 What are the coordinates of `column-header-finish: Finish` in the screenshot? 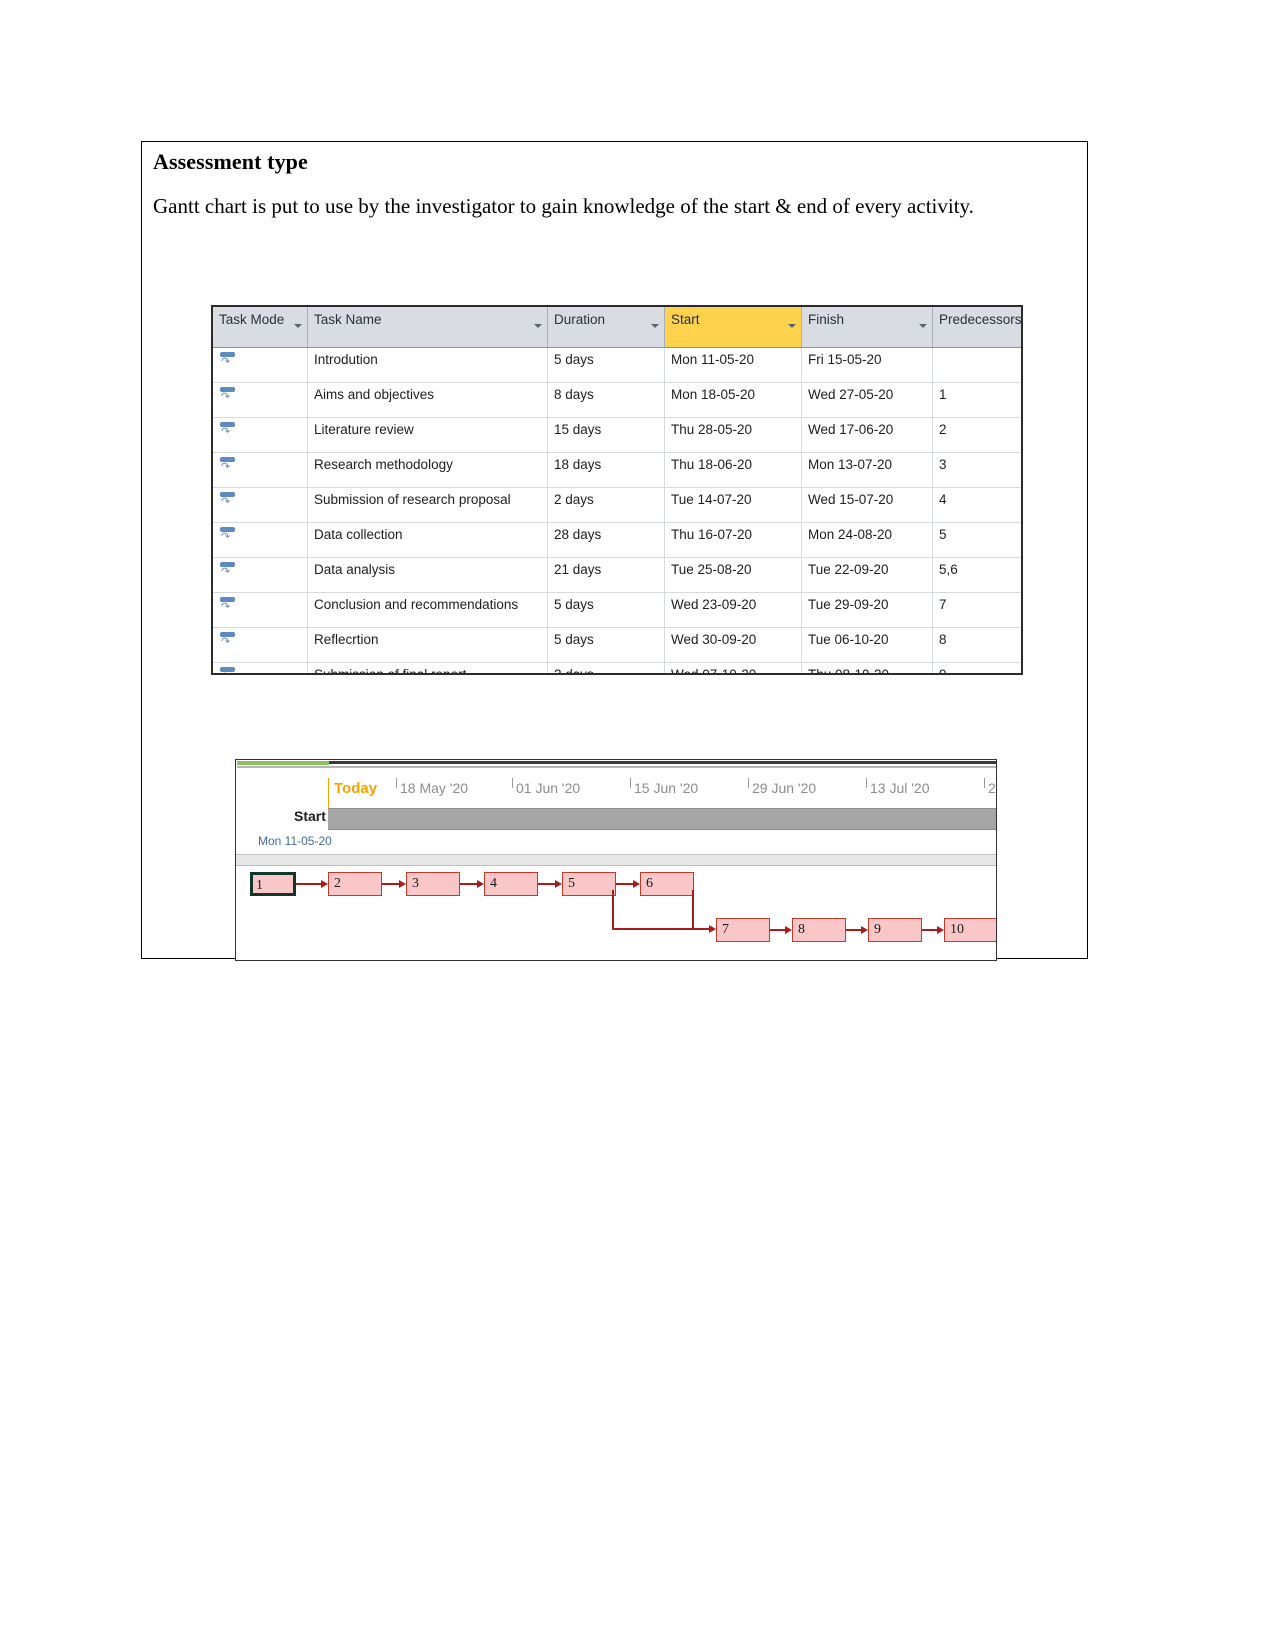 It's located at (867, 327).